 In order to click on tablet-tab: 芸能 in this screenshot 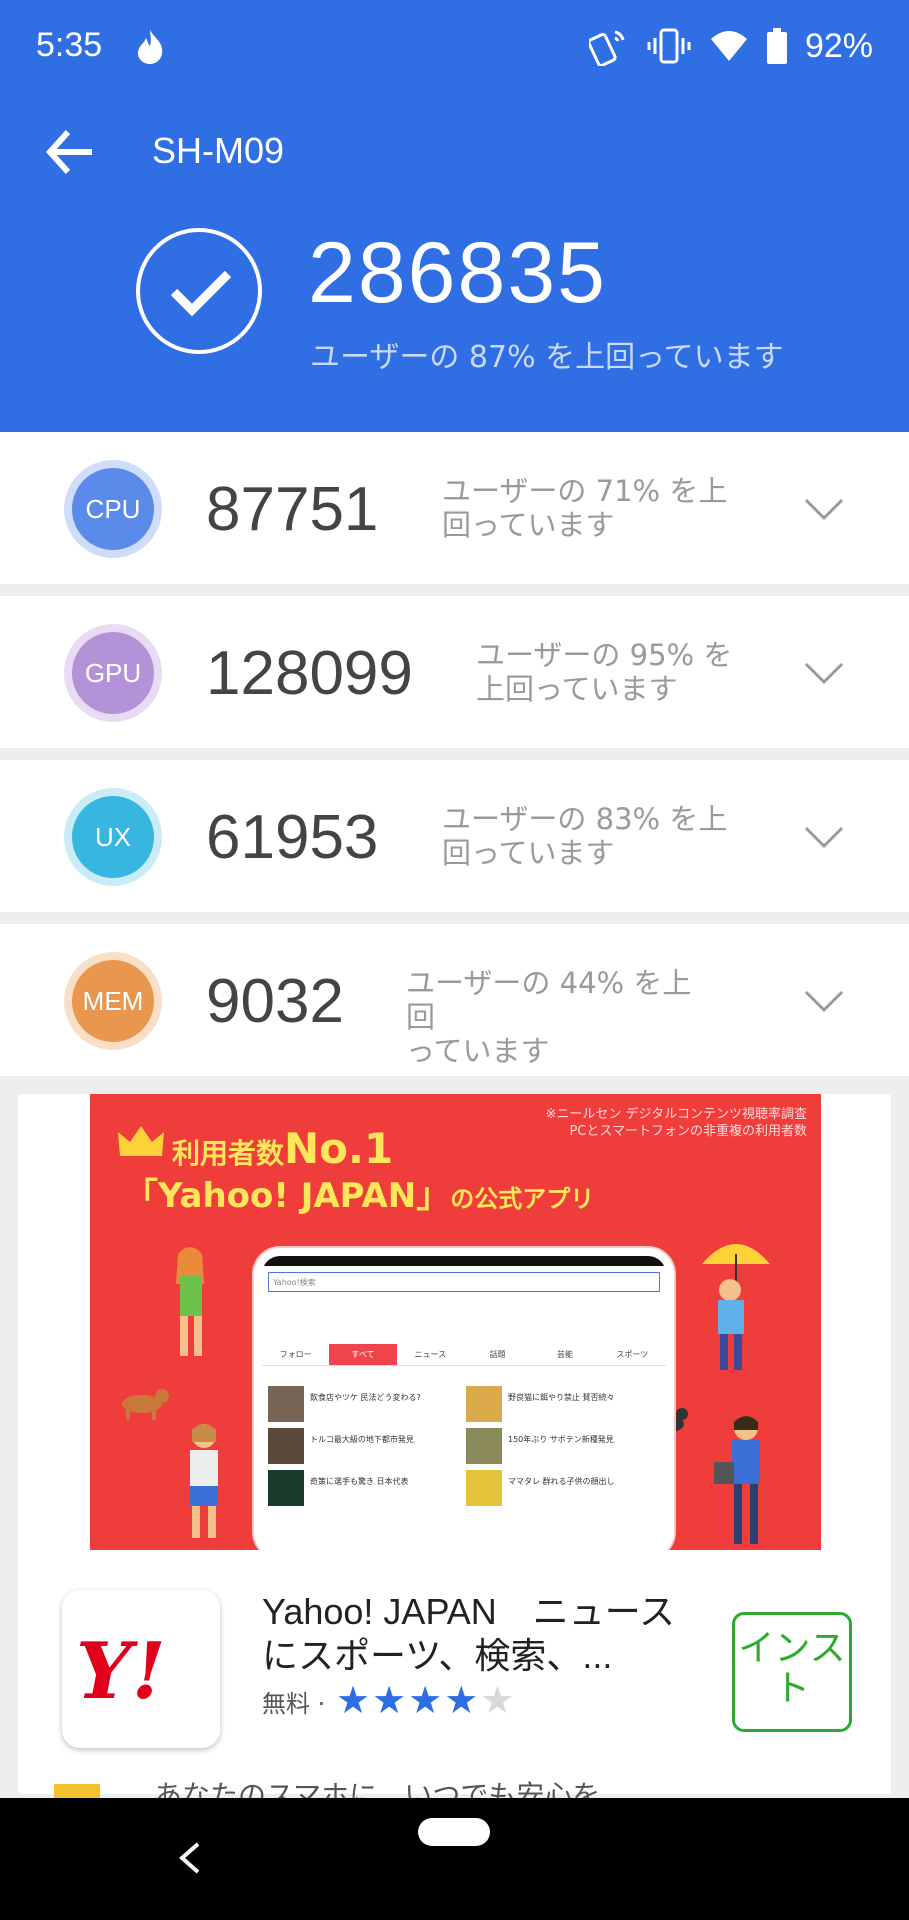, I will do `click(564, 1354)`.